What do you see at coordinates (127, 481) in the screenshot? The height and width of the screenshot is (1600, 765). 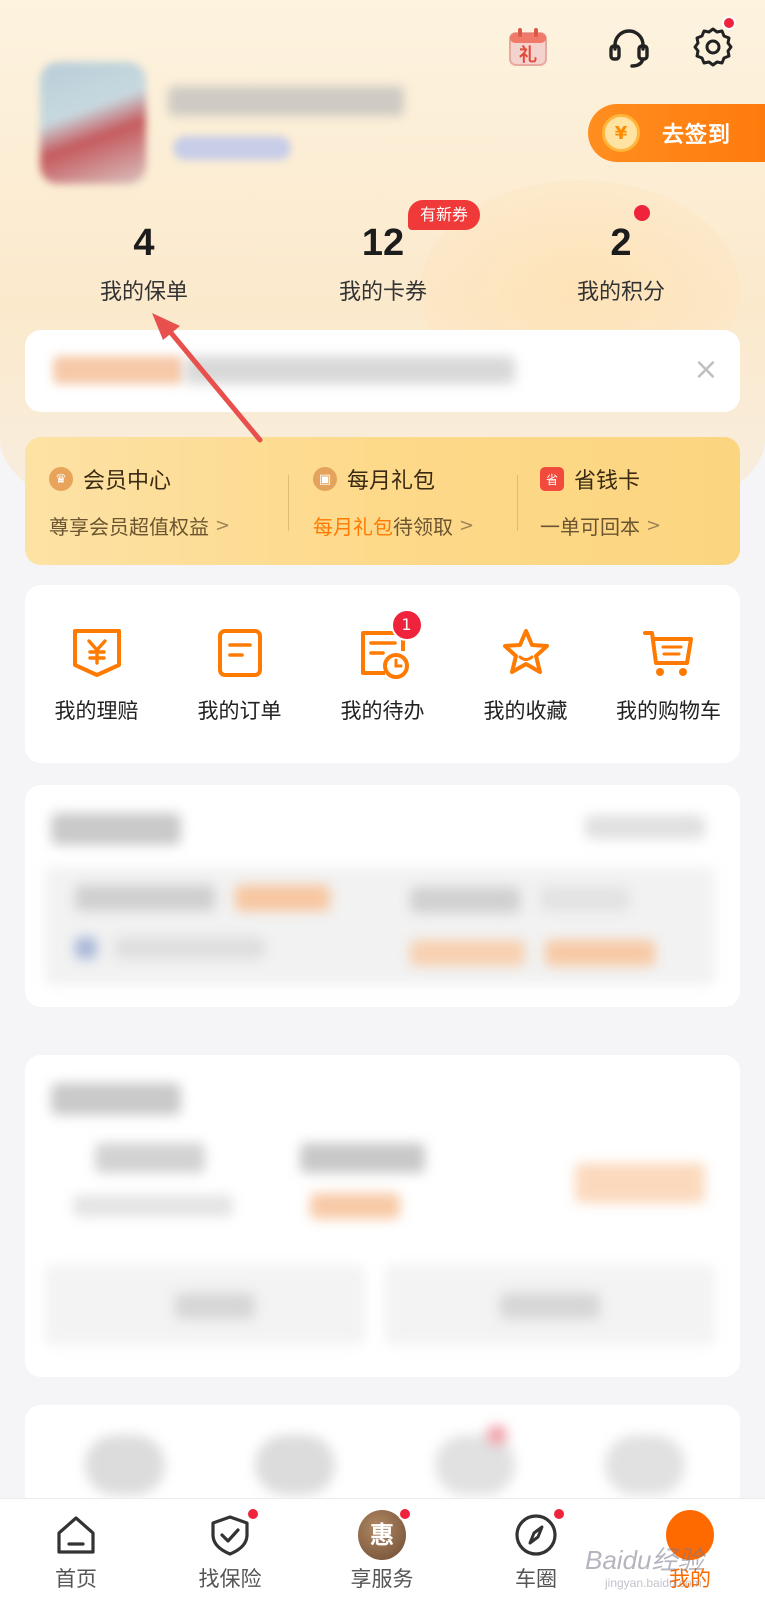 I see `member-center-title: 会员中心` at bounding box center [127, 481].